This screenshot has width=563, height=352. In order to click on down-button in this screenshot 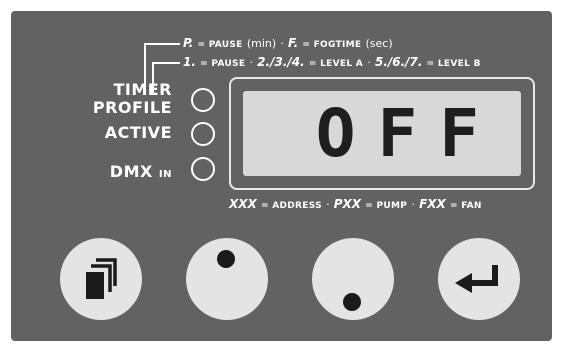, I will do `click(353, 279)`.